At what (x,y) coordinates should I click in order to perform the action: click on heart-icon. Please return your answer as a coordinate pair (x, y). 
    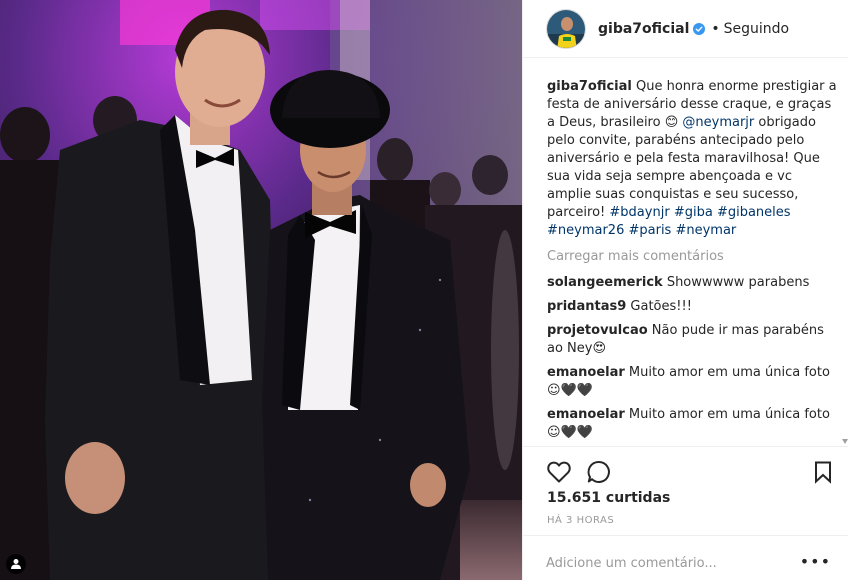
    Looking at the image, I should click on (559, 472).